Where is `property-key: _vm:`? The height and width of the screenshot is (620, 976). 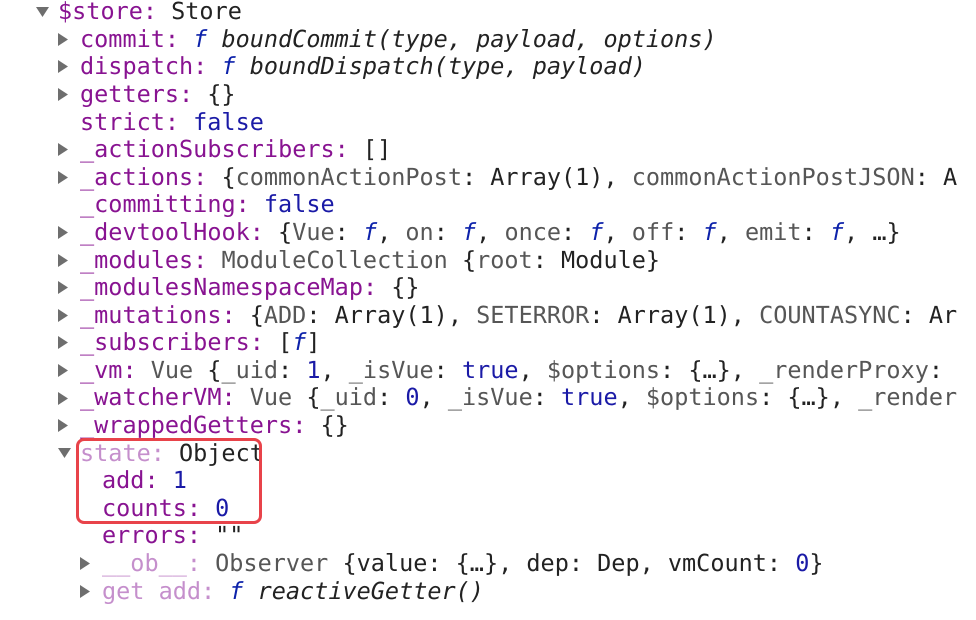
property-key: _vm: is located at coordinates (108, 370).